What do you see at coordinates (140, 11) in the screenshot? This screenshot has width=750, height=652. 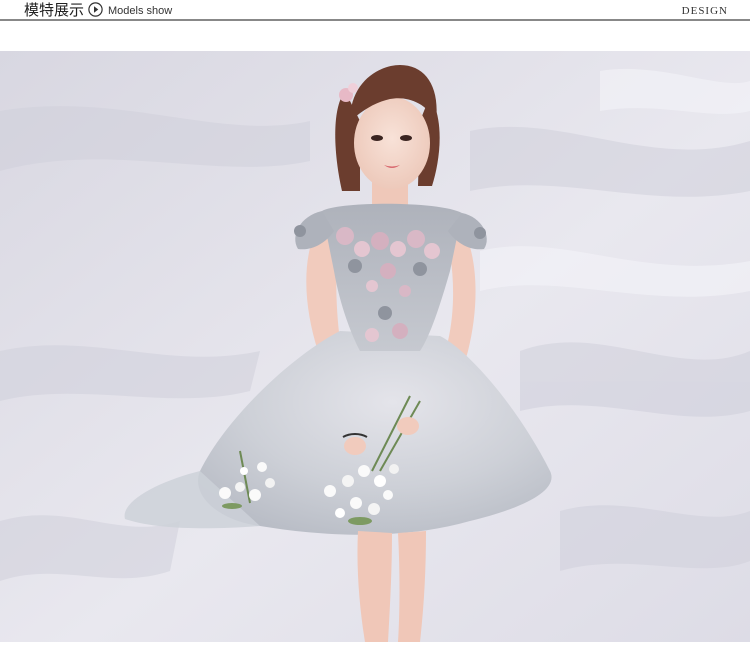 I see `section-title-en: Models show` at bounding box center [140, 11].